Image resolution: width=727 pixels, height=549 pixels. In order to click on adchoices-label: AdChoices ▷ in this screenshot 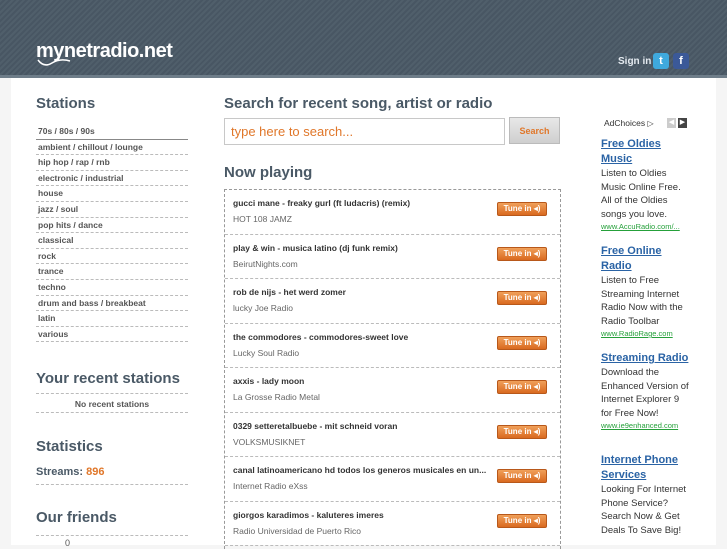, I will do `click(629, 123)`.